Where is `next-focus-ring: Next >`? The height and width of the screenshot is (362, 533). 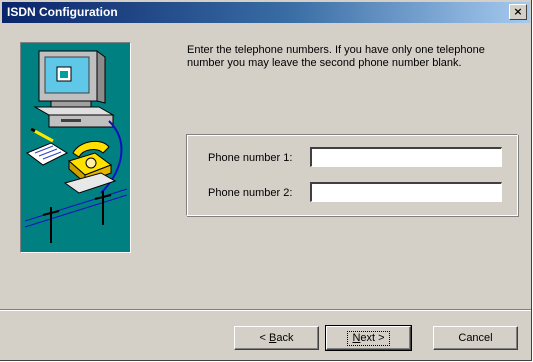 next-focus-ring: Next > is located at coordinates (368, 338).